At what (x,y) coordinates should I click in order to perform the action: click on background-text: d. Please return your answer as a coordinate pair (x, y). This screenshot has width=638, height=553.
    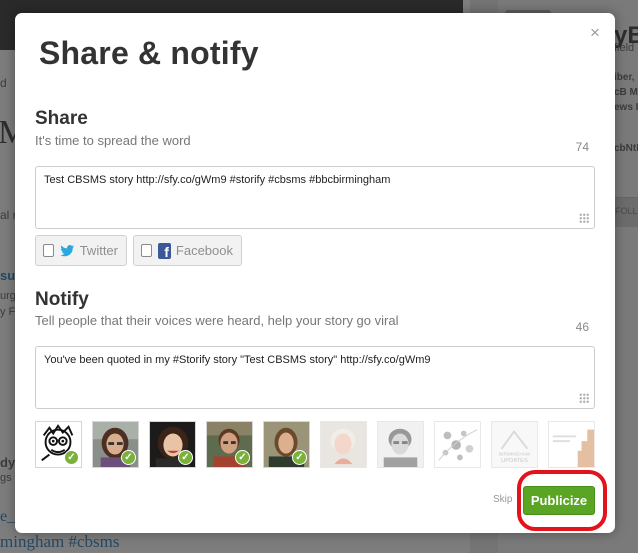
    Looking at the image, I should click on (3, 83).